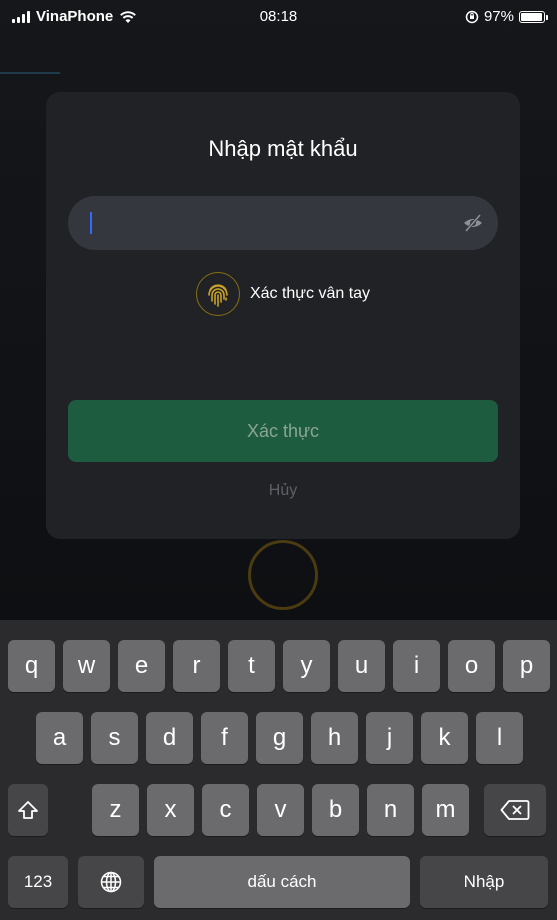 The width and height of the screenshot is (557, 920). What do you see at coordinates (334, 738) in the screenshot?
I see `key-h: h` at bounding box center [334, 738].